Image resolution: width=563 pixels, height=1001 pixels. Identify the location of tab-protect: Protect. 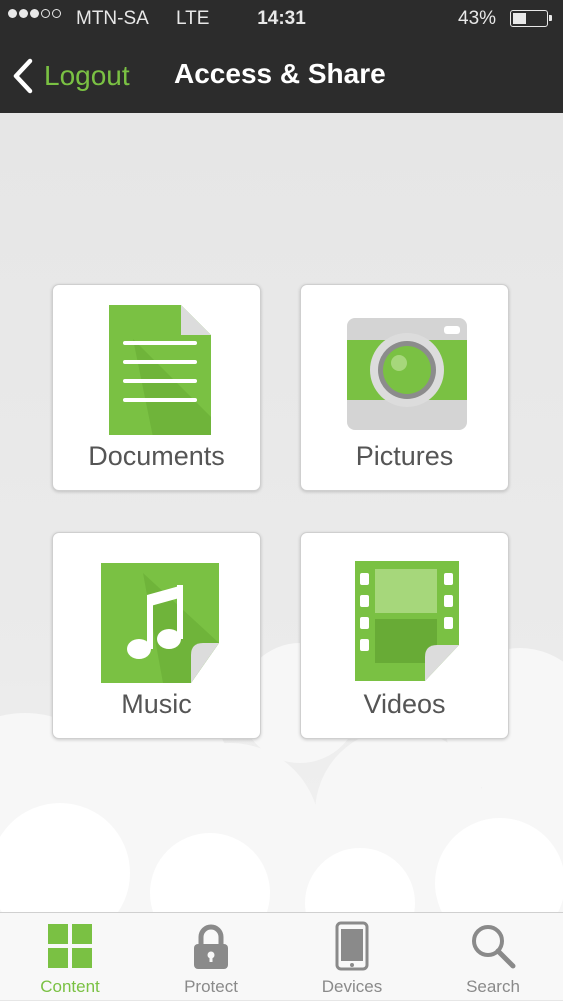
(211, 957).